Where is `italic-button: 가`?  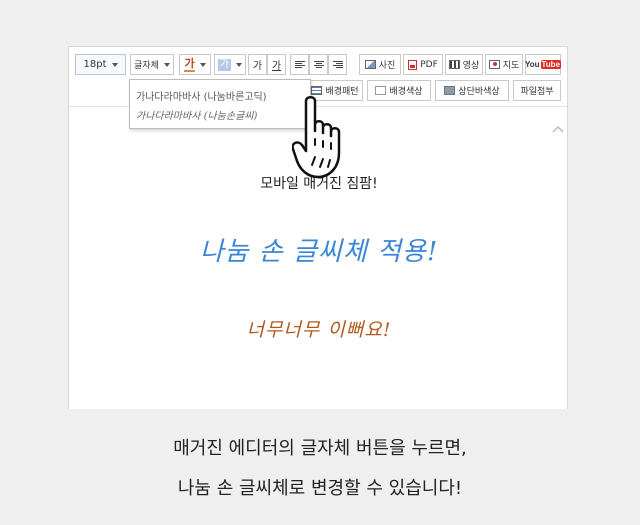 italic-button: 가 is located at coordinates (257, 64).